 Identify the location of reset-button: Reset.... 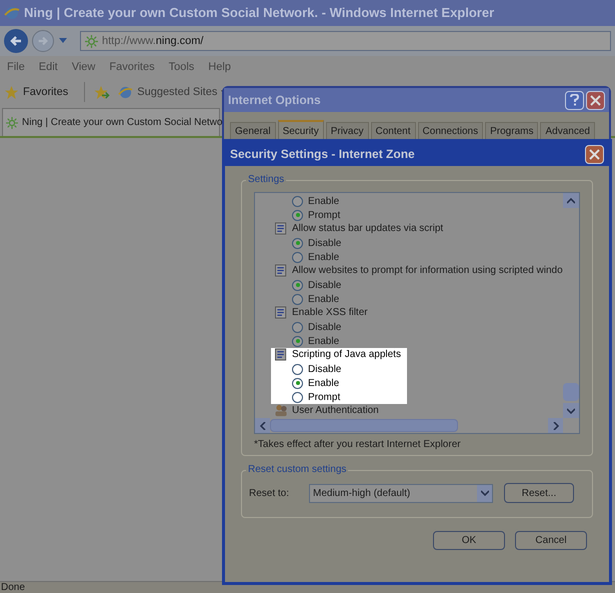
(539, 493).